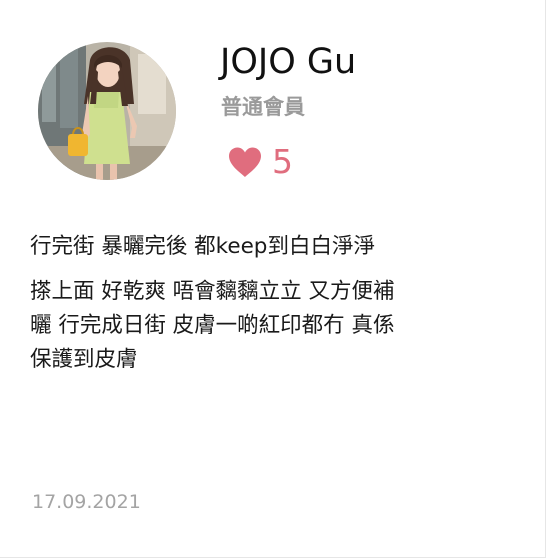 The image size is (546, 558). Describe the element at coordinates (84, 359) in the screenshot. I see `review-line: 保護到皮膚` at that location.